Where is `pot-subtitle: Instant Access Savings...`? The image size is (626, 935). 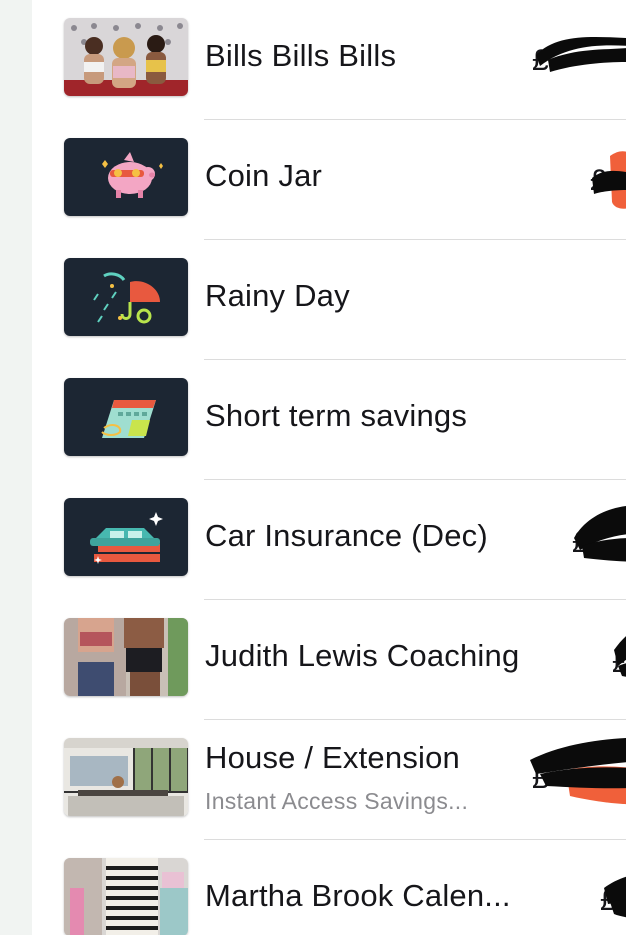
pot-subtitle: Instant Access Savings... is located at coordinates (337, 801).